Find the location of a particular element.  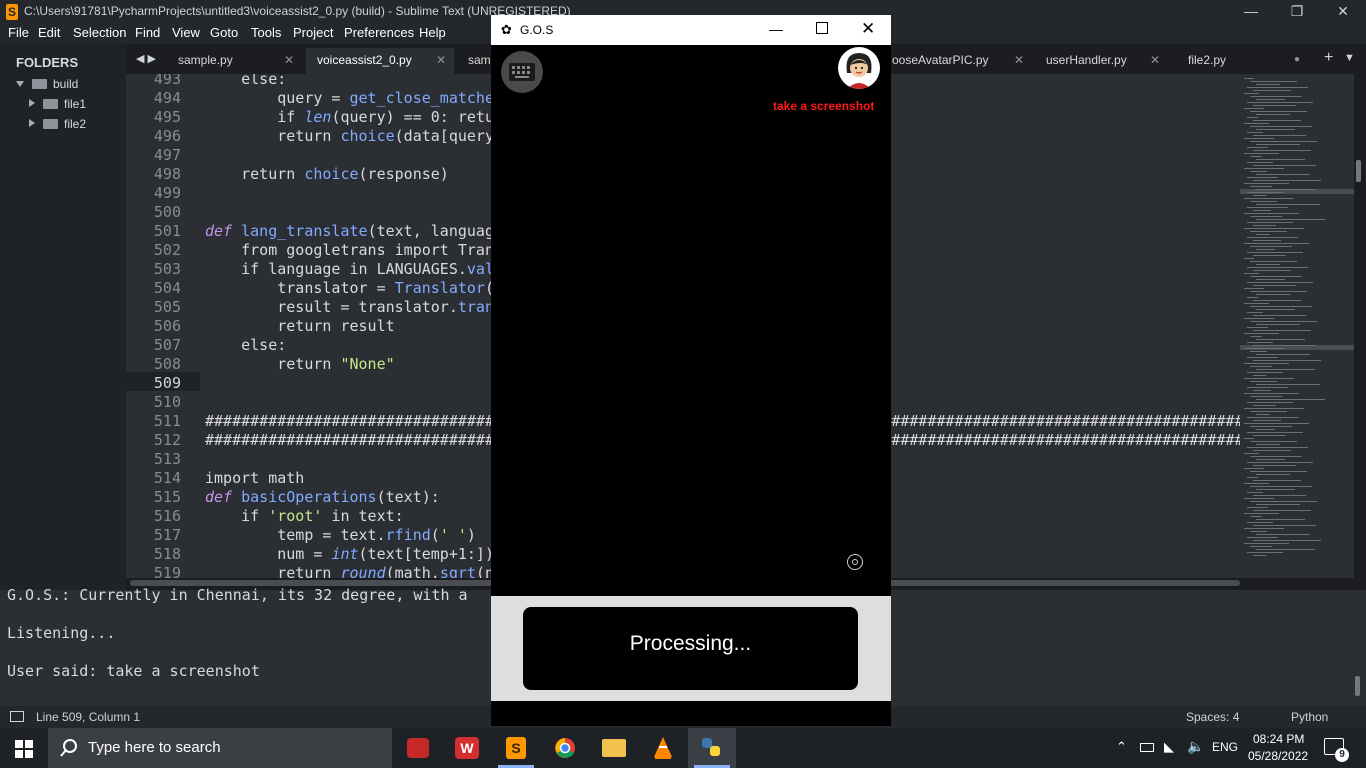

gos-minimize-button: — is located at coordinates (776, 29).